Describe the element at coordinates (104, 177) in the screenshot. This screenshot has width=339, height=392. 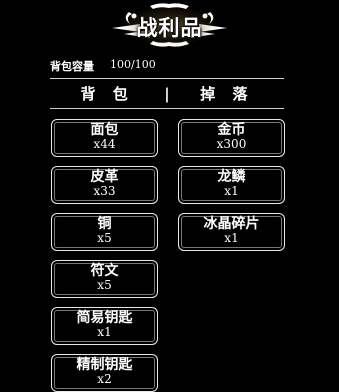
I see `item-name: 皮革` at that location.